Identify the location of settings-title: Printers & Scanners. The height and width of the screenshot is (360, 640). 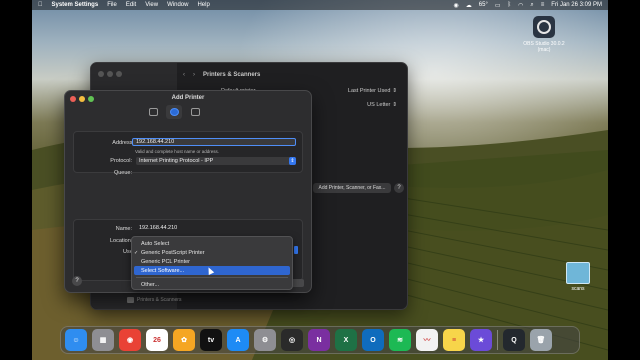
(232, 75).